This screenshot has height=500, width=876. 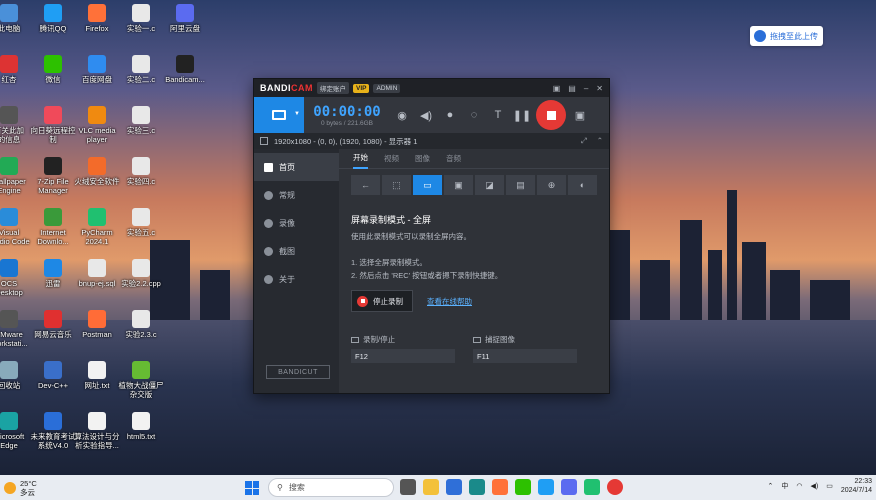 I want to click on weather-widget: 25°C 多云, so click(x=30, y=488).